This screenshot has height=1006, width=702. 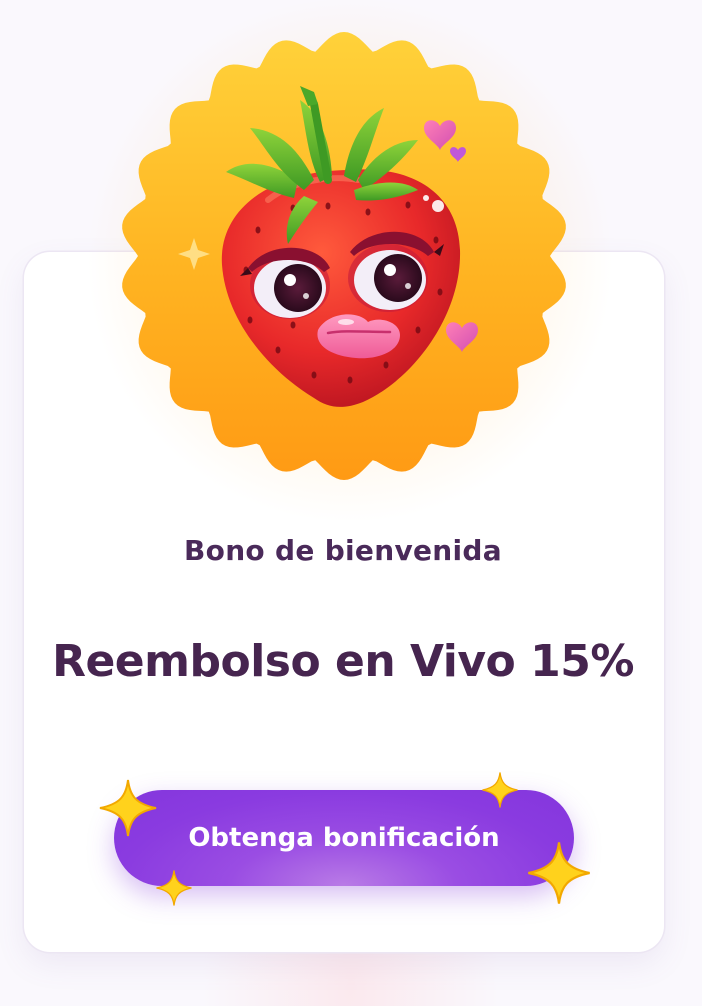 What do you see at coordinates (343, 550) in the screenshot?
I see `bonus-subtitle: Bono de bienvenida` at bounding box center [343, 550].